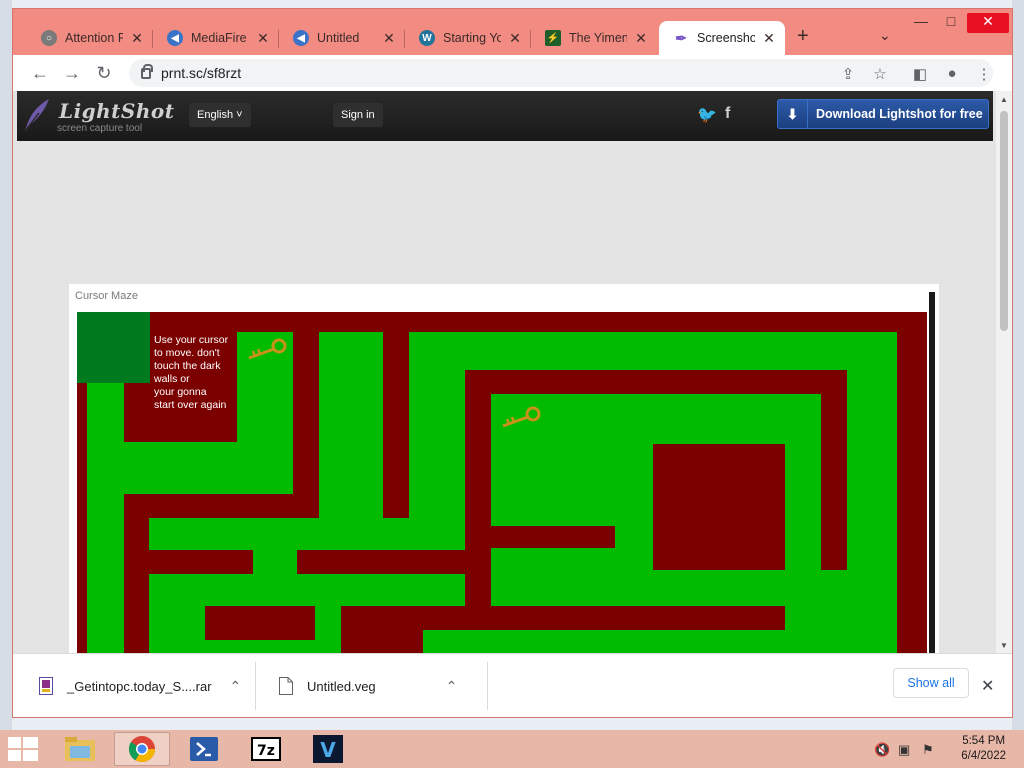 This screenshot has width=1024, height=768. Describe the element at coordinates (94, 38) in the screenshot. I see `tab-title: Attention Re` at that location.